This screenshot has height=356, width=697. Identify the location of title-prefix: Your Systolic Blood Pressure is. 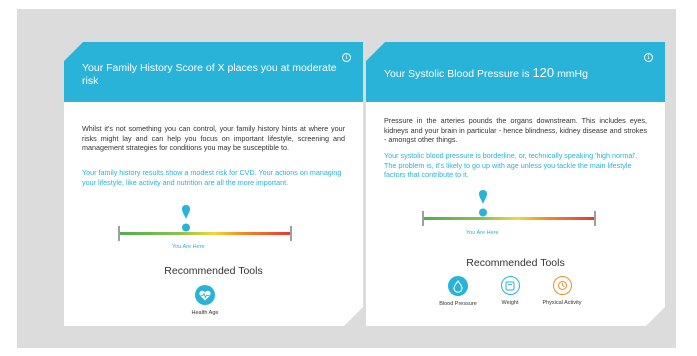
(457, 74).